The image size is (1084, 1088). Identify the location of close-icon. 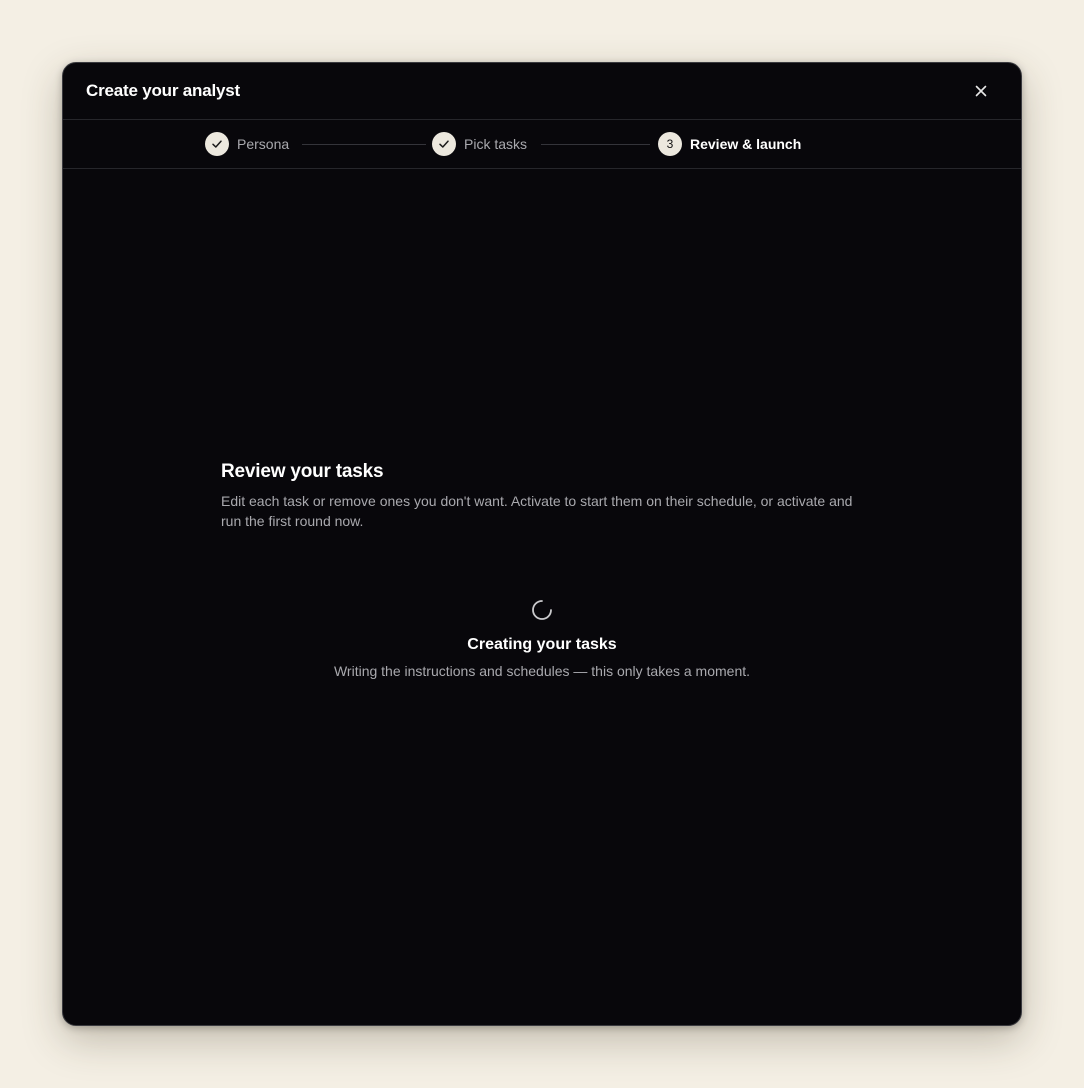
(981, 91).